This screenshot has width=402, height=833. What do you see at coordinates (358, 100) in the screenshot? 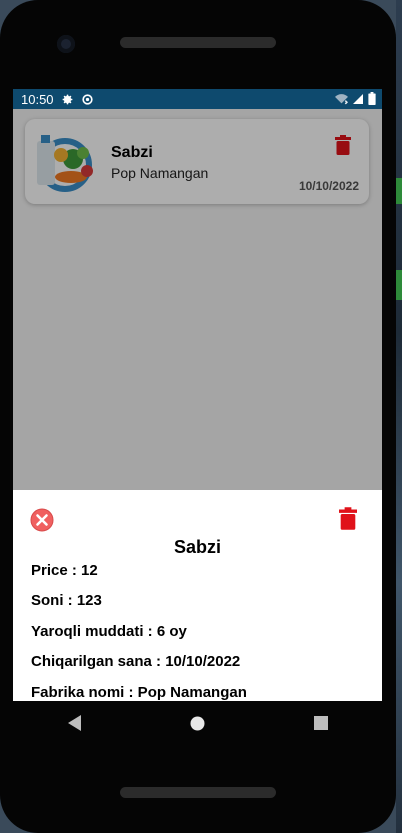
I see `signal-icon` at bounding box center [358, 100].